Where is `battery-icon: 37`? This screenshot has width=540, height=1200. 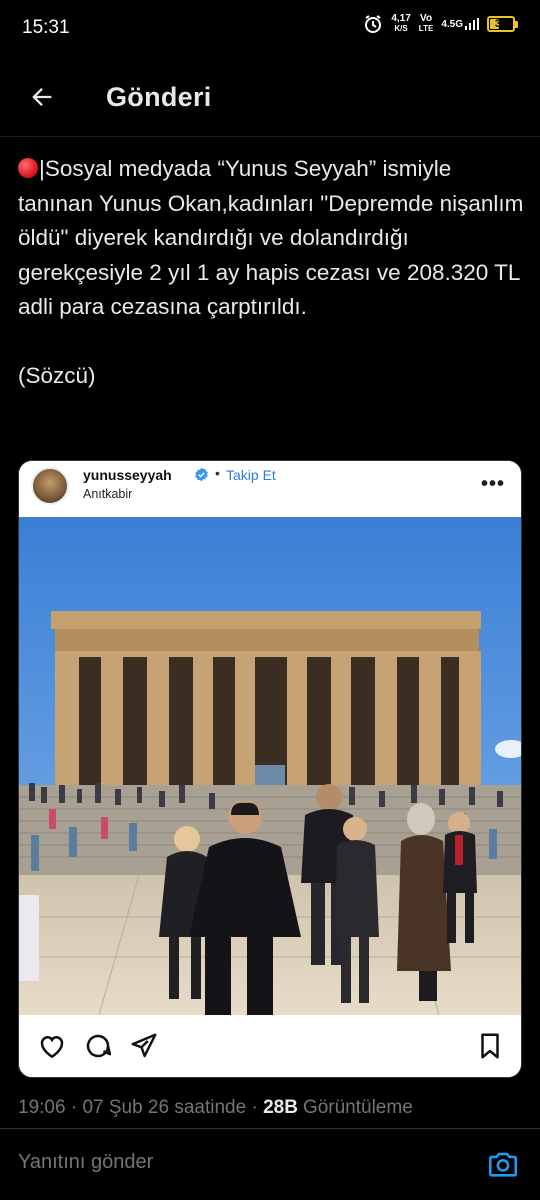
battery-icon: 37 is located at coordinates (502, 24).